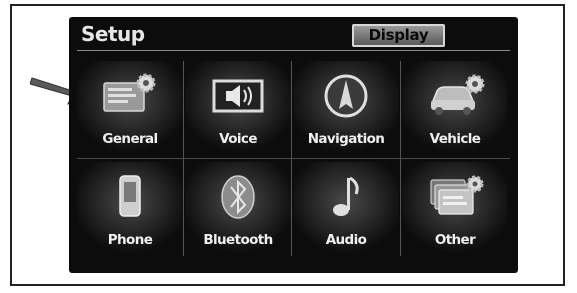 The image size is (577, 293). Describe the element at coordinates (346, 196) in the screenshot. I see `music-note-icon` at that location.